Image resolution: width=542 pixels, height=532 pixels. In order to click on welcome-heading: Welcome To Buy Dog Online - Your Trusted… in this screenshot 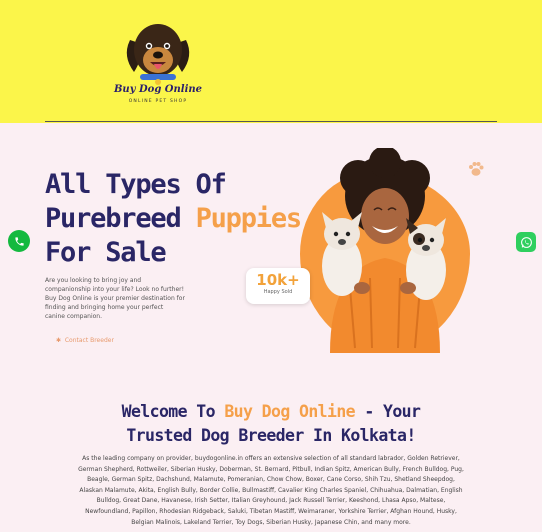, I will do `click(271, 424)`.